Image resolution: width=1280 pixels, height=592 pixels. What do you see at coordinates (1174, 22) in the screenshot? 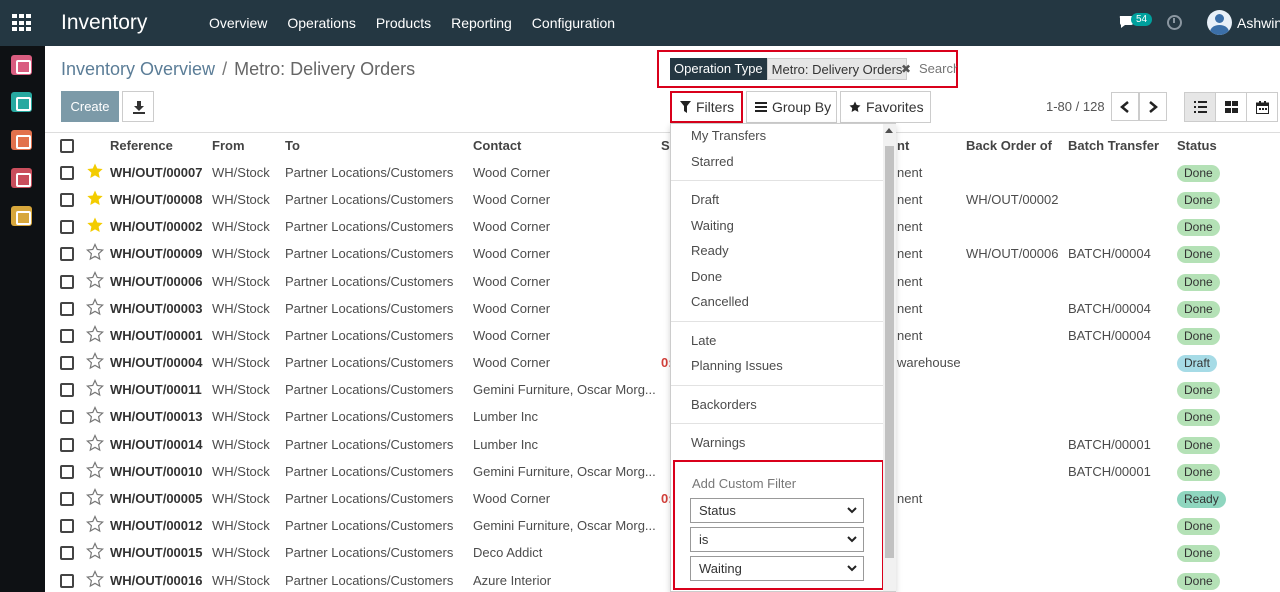
I see `activity-clock-icon` at bounding box center [1174, 22].